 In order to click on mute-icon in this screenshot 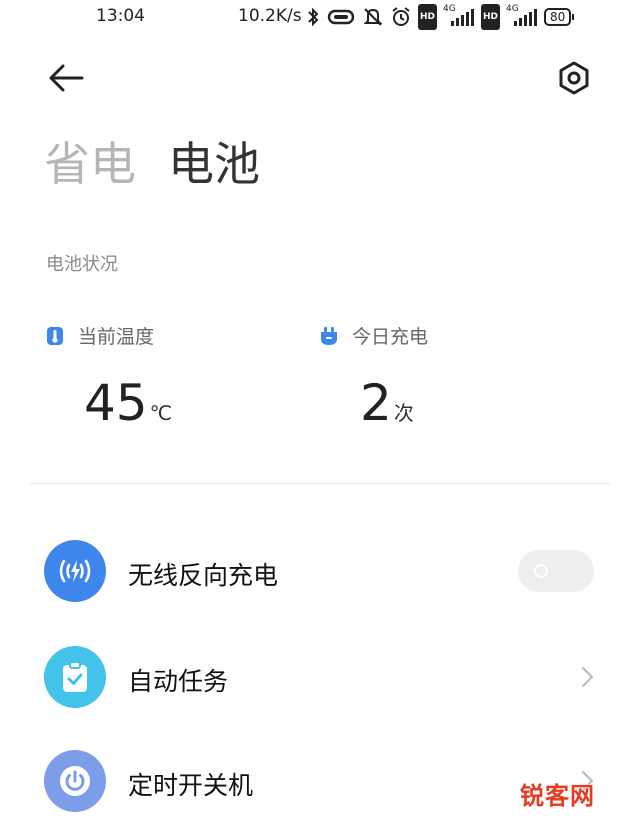, I will do `click(373, 17)`.